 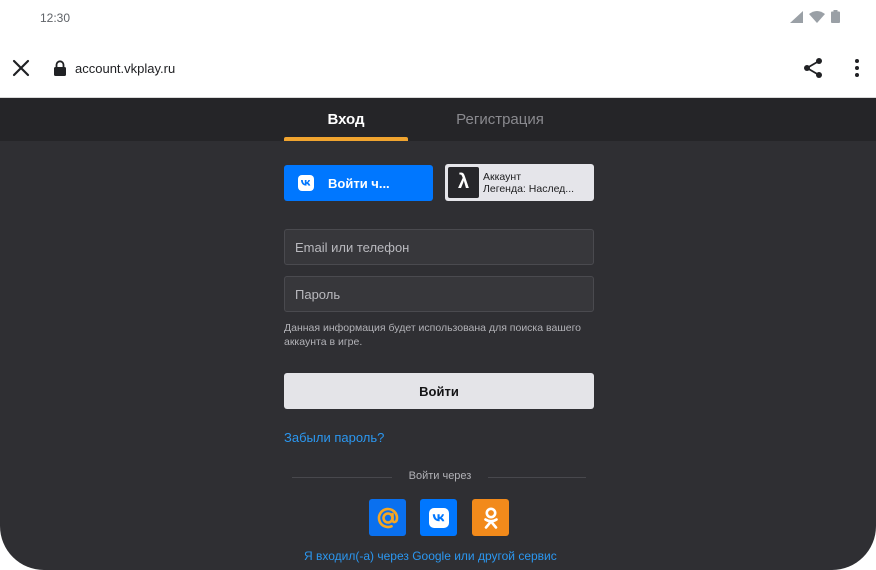 I want to click on vk-social-login-button, so click(x=438, y=517).